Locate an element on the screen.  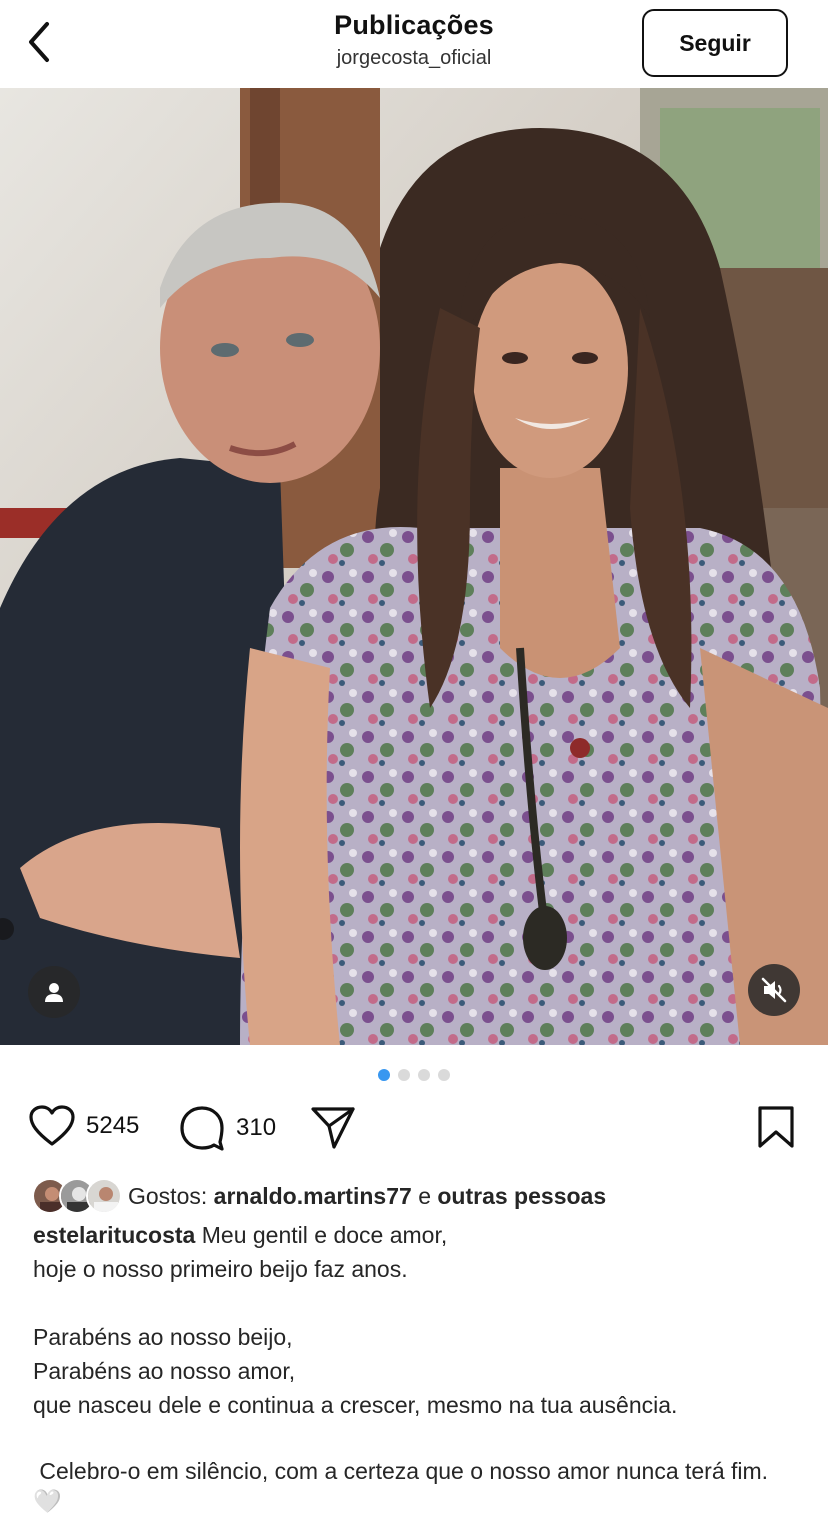
likes-count: 5245 is located at coordinates (113, 1125).